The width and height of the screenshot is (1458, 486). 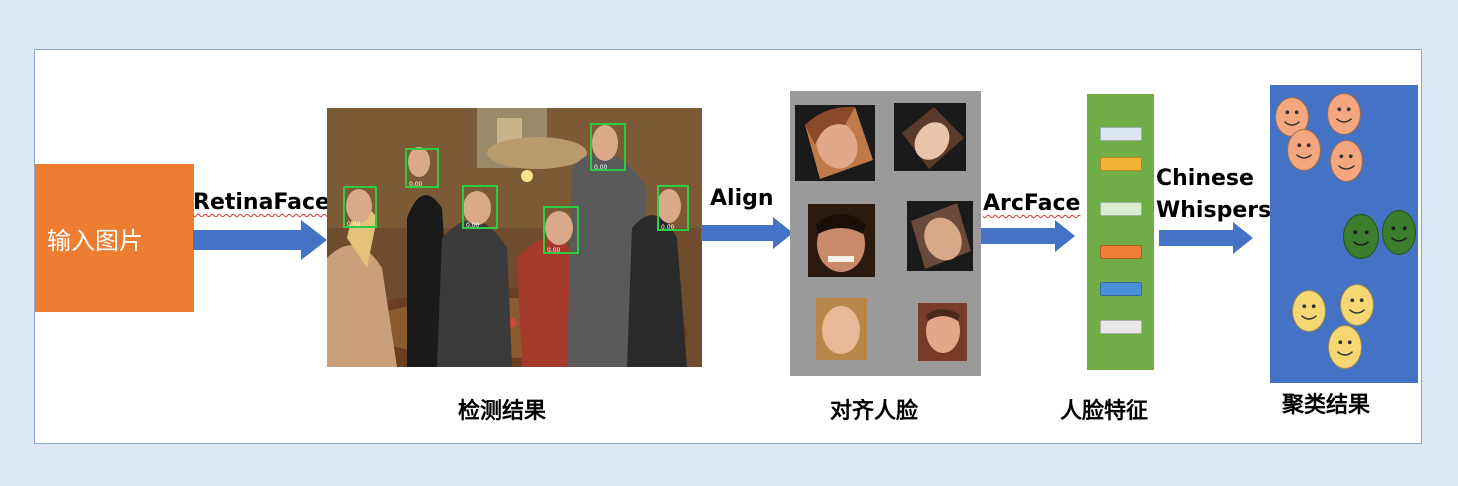 What do you see at coordinates (95, 240) in the screenshot?
I see `input-image-label: 输入图片` at bounding box center [95, 240].